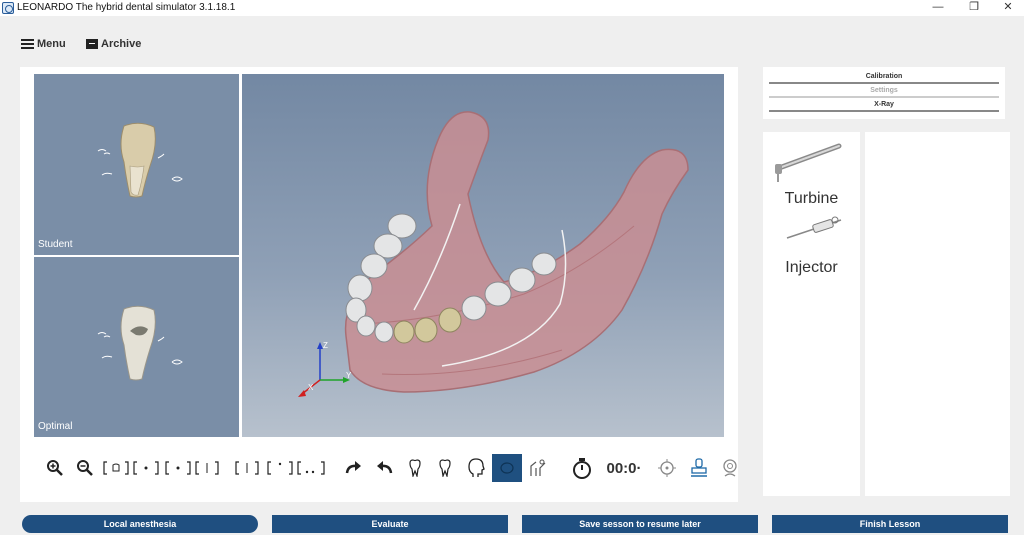  I want to click on close-button: ✕, so click(1008, 8).